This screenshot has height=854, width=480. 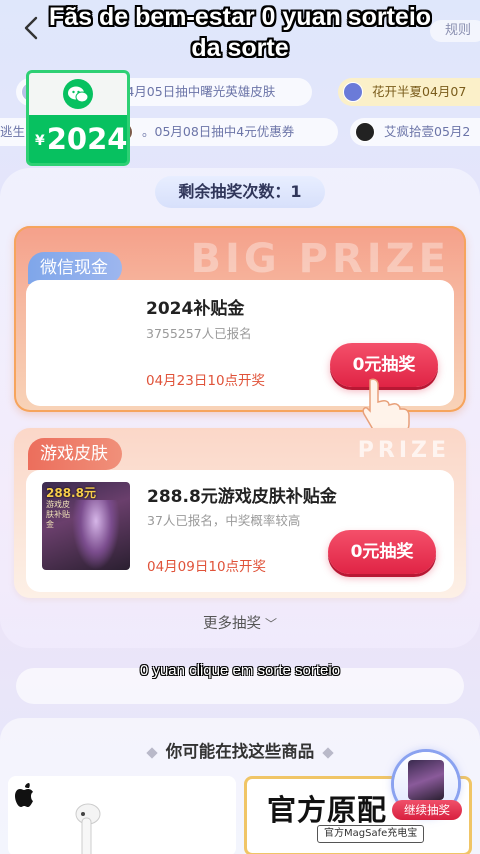 What do you see at coordinates (242, 497) in the screenshot?
I see `prize-title: 288.8元游戏皮肤补贴金` at bounding box center [242, 497].